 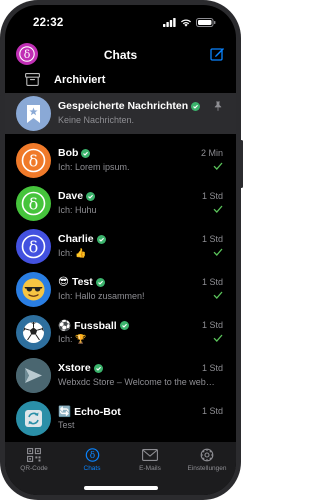 I want to click on chat-preview: Ich: Hallo zusammen!, so click(x=101, y=296).